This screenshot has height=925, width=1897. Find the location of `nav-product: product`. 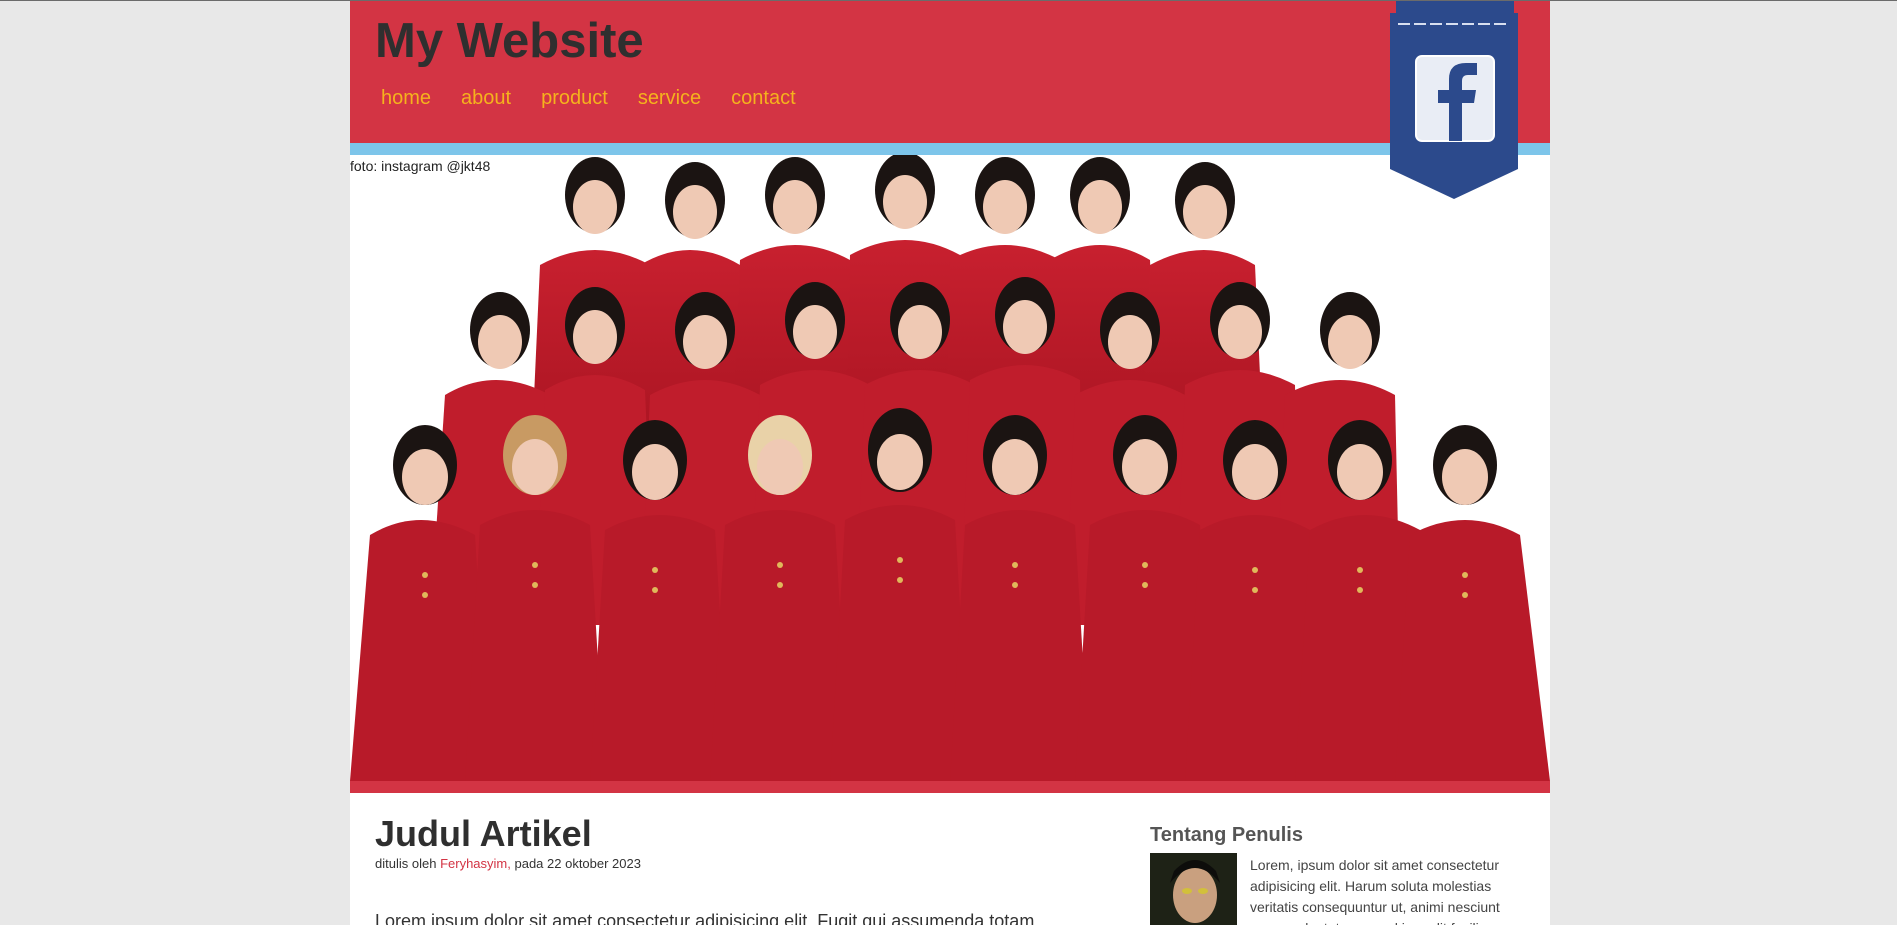

nav-product: product is located at coordinates (574, 98).